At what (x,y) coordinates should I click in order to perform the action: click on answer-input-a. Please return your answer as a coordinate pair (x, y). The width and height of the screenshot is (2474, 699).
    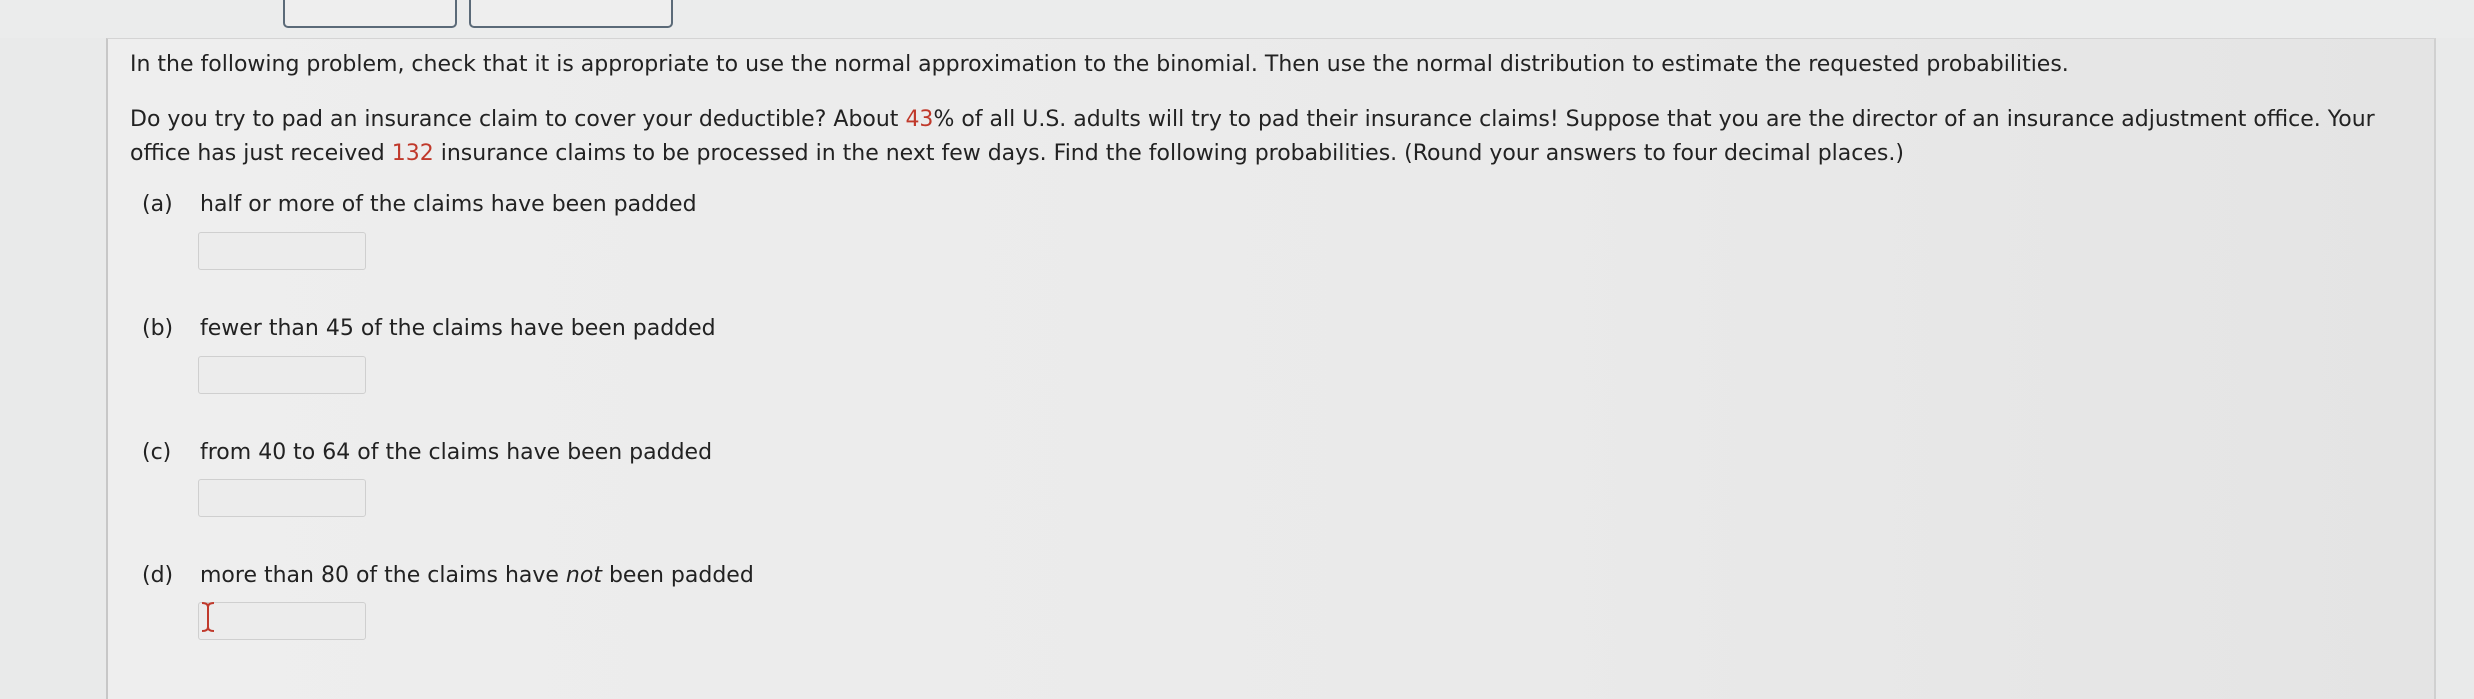
    Looking at the image, I should click on (282, 251).